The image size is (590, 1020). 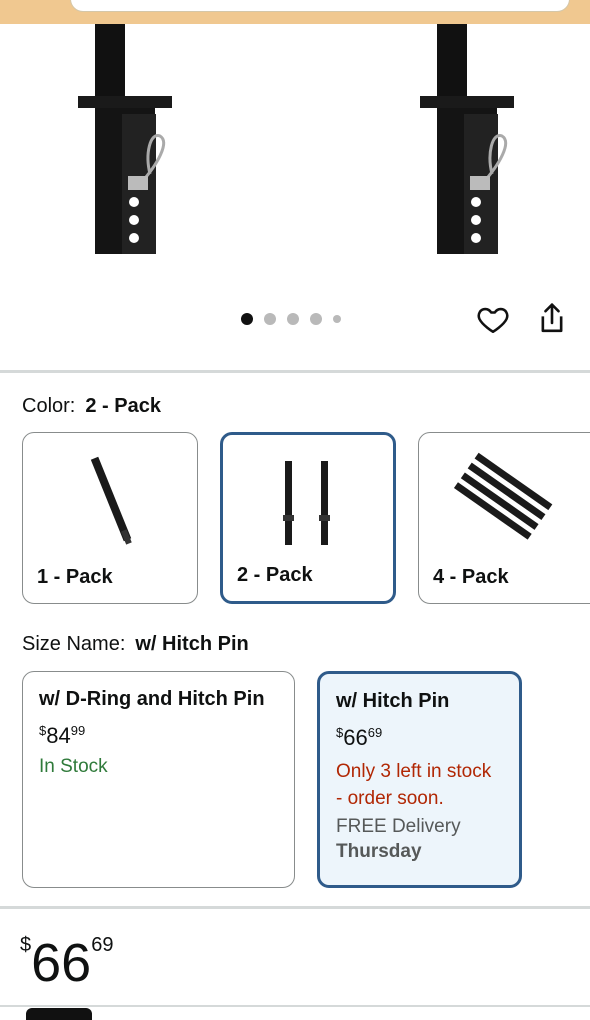 What do you see at coordinates (49, 406) in the screenshot?
I see `color-label-text: Color:` at bounding box center [49, 406].